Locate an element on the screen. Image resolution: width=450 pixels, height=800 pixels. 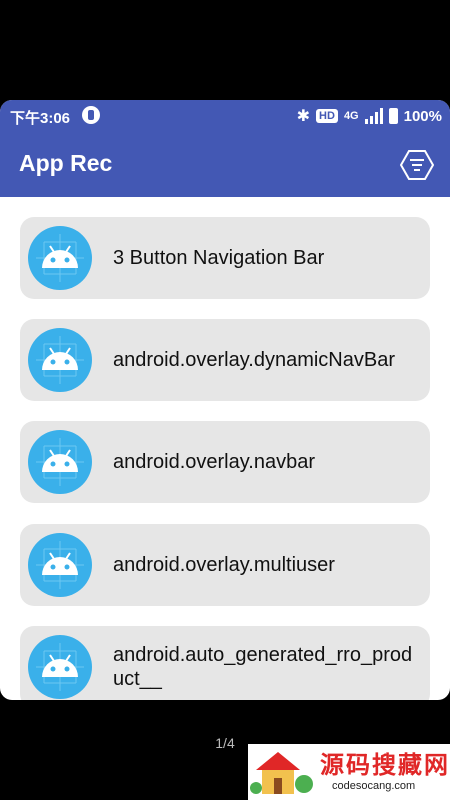
bluetooth-icon: ✱ is located at coordinates (303, 116).